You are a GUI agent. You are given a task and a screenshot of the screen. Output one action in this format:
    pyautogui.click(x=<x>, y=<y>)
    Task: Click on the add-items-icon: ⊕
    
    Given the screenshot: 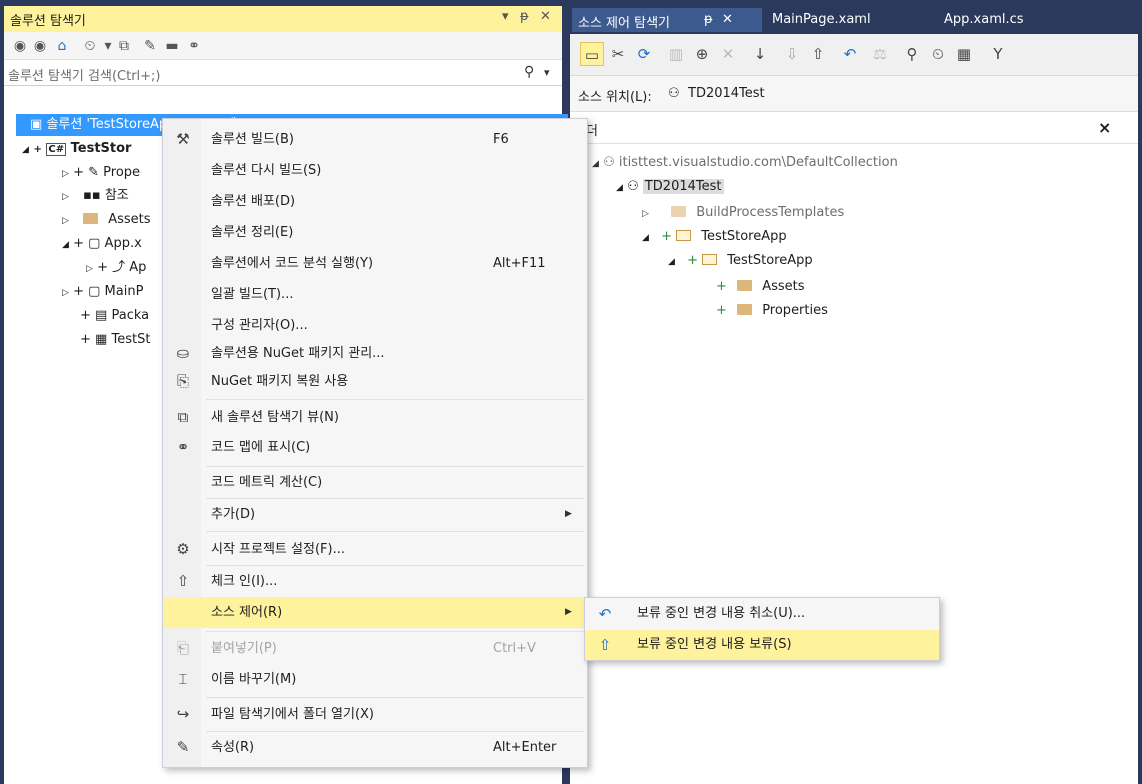 What is the action you would take?
    pyautogui.click(x=702, y=54)
    